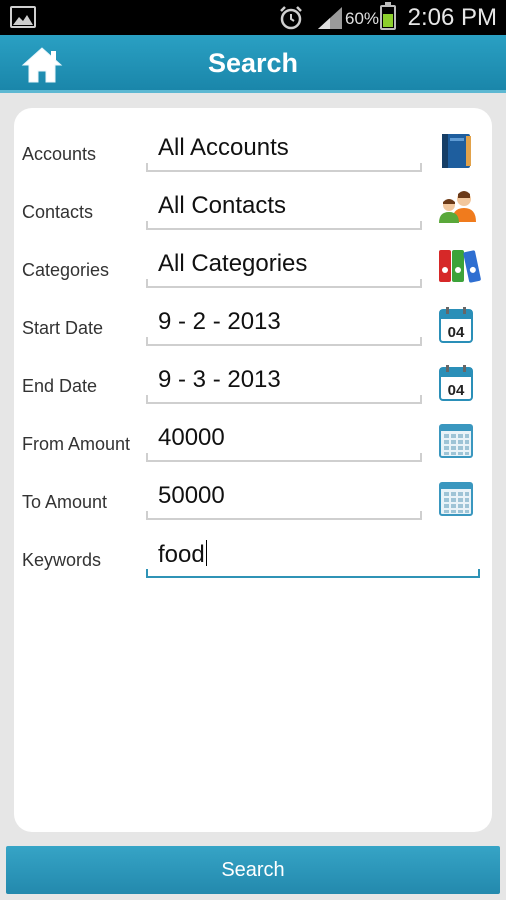  What do you see at coordinates (457, 209) in the screenshot?
I see `contacts-icon` at bounding box center [457, 209].